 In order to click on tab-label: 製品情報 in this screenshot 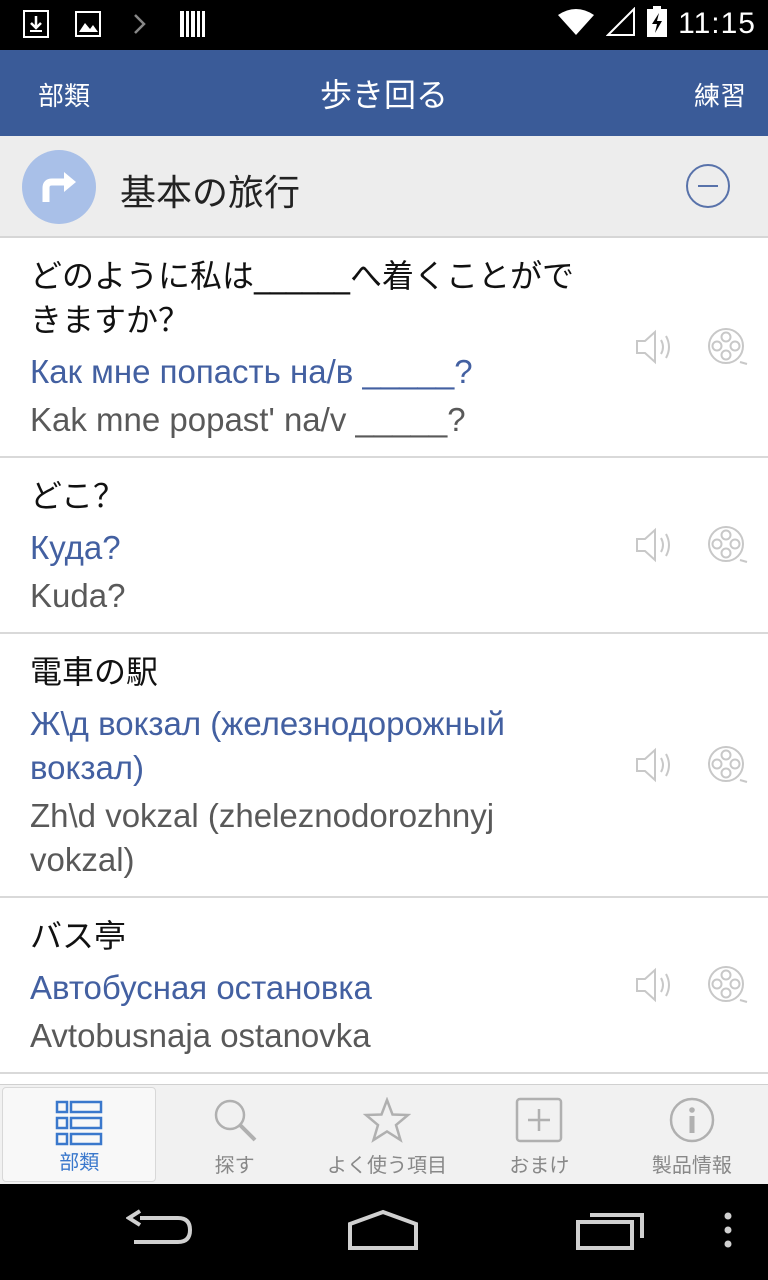, I will do `click(691, 1165)`.